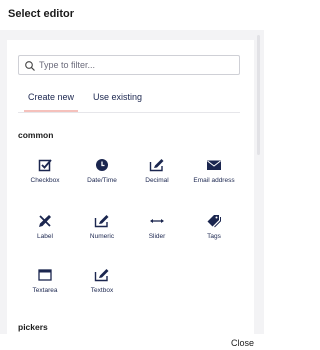 The image size is (320, 350). What do you see at coordinates (258, 95) in the screenshot?
I see `scrollbar` at bounding box center [258, 95].